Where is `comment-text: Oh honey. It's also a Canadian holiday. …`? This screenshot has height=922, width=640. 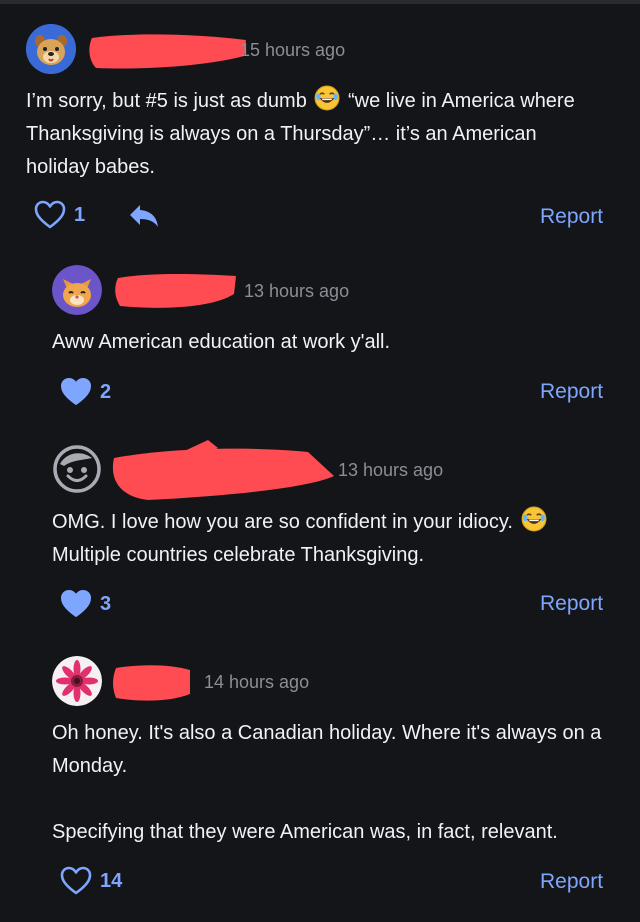
comment-text: Oh honey. It's also a Canadian holiday. … is located at coordinates (339, 783).